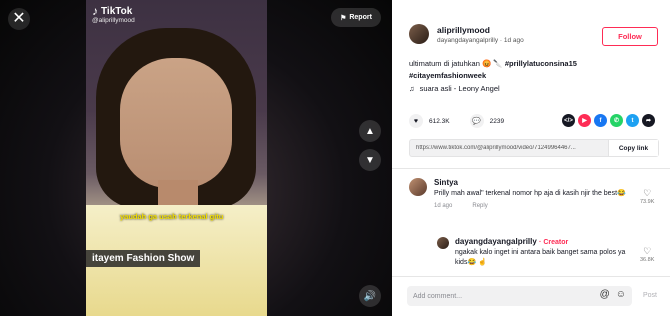  What do you see at coordinates (534, 206) in the screenshot?
I see `comment-meta: 1d ago Reply` at bounding box center [534, 206].